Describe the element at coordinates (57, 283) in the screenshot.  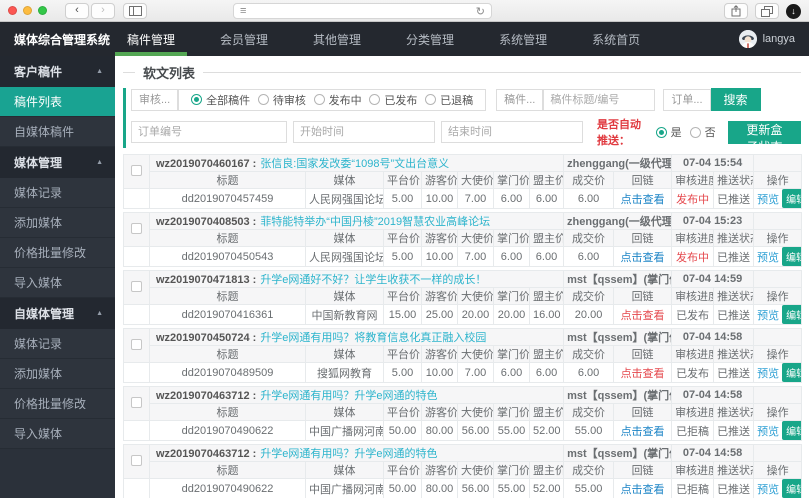
I see `sidebar-item-import-media: 导入媒体` at that location.